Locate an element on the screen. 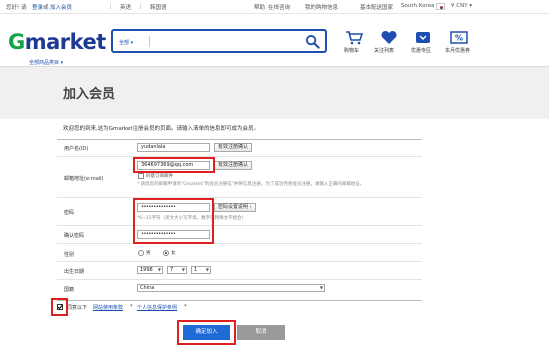  coupon-icon is located at coordinates (423, 37).